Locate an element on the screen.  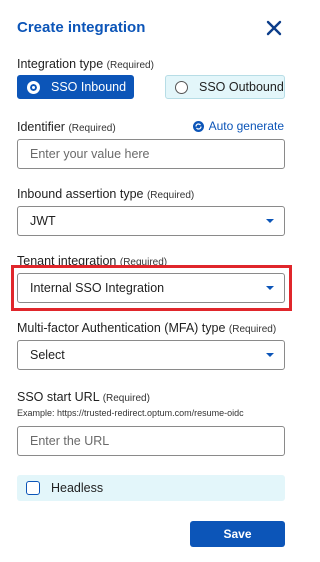
radio-unselected-icon is located at coordinates (181, 87).